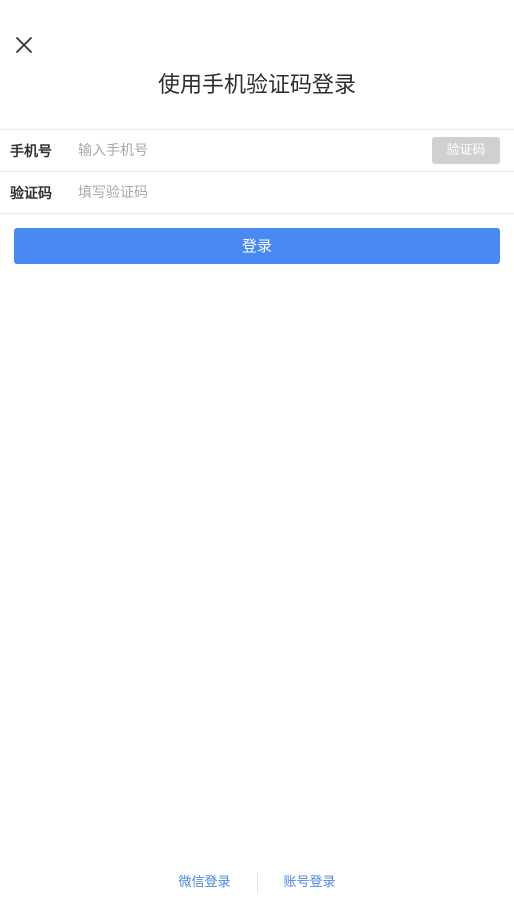 This screenshot has width=514, height=920. I want to click on get-code-button: 验证码, so click(466, 150).